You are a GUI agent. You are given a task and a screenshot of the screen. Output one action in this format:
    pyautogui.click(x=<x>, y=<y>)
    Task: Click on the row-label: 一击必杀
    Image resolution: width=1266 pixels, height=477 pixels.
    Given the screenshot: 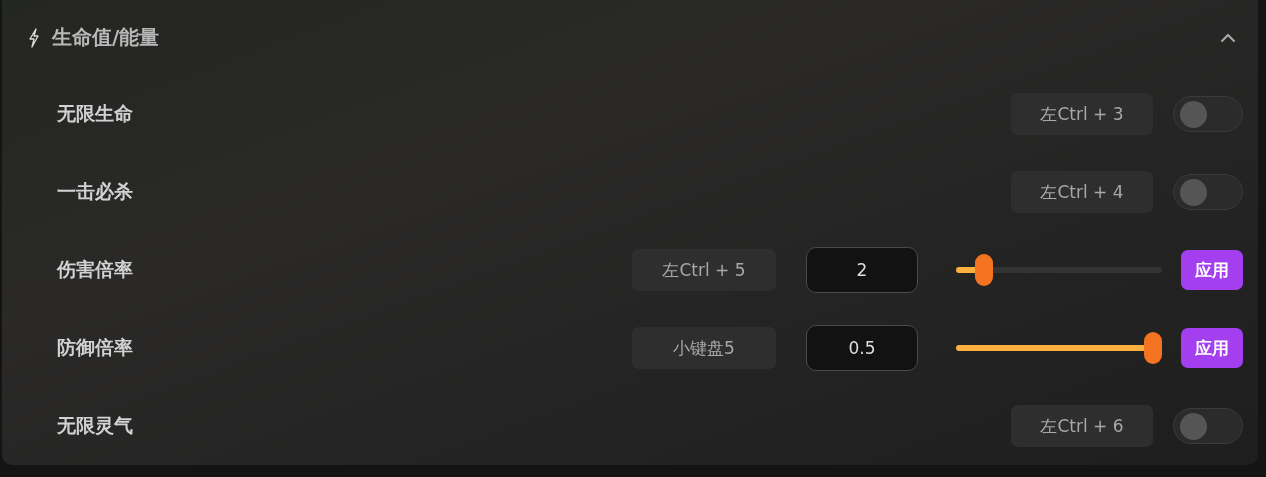 What is the action you would take?
    pyautogui.click(x=95, y=191)
    